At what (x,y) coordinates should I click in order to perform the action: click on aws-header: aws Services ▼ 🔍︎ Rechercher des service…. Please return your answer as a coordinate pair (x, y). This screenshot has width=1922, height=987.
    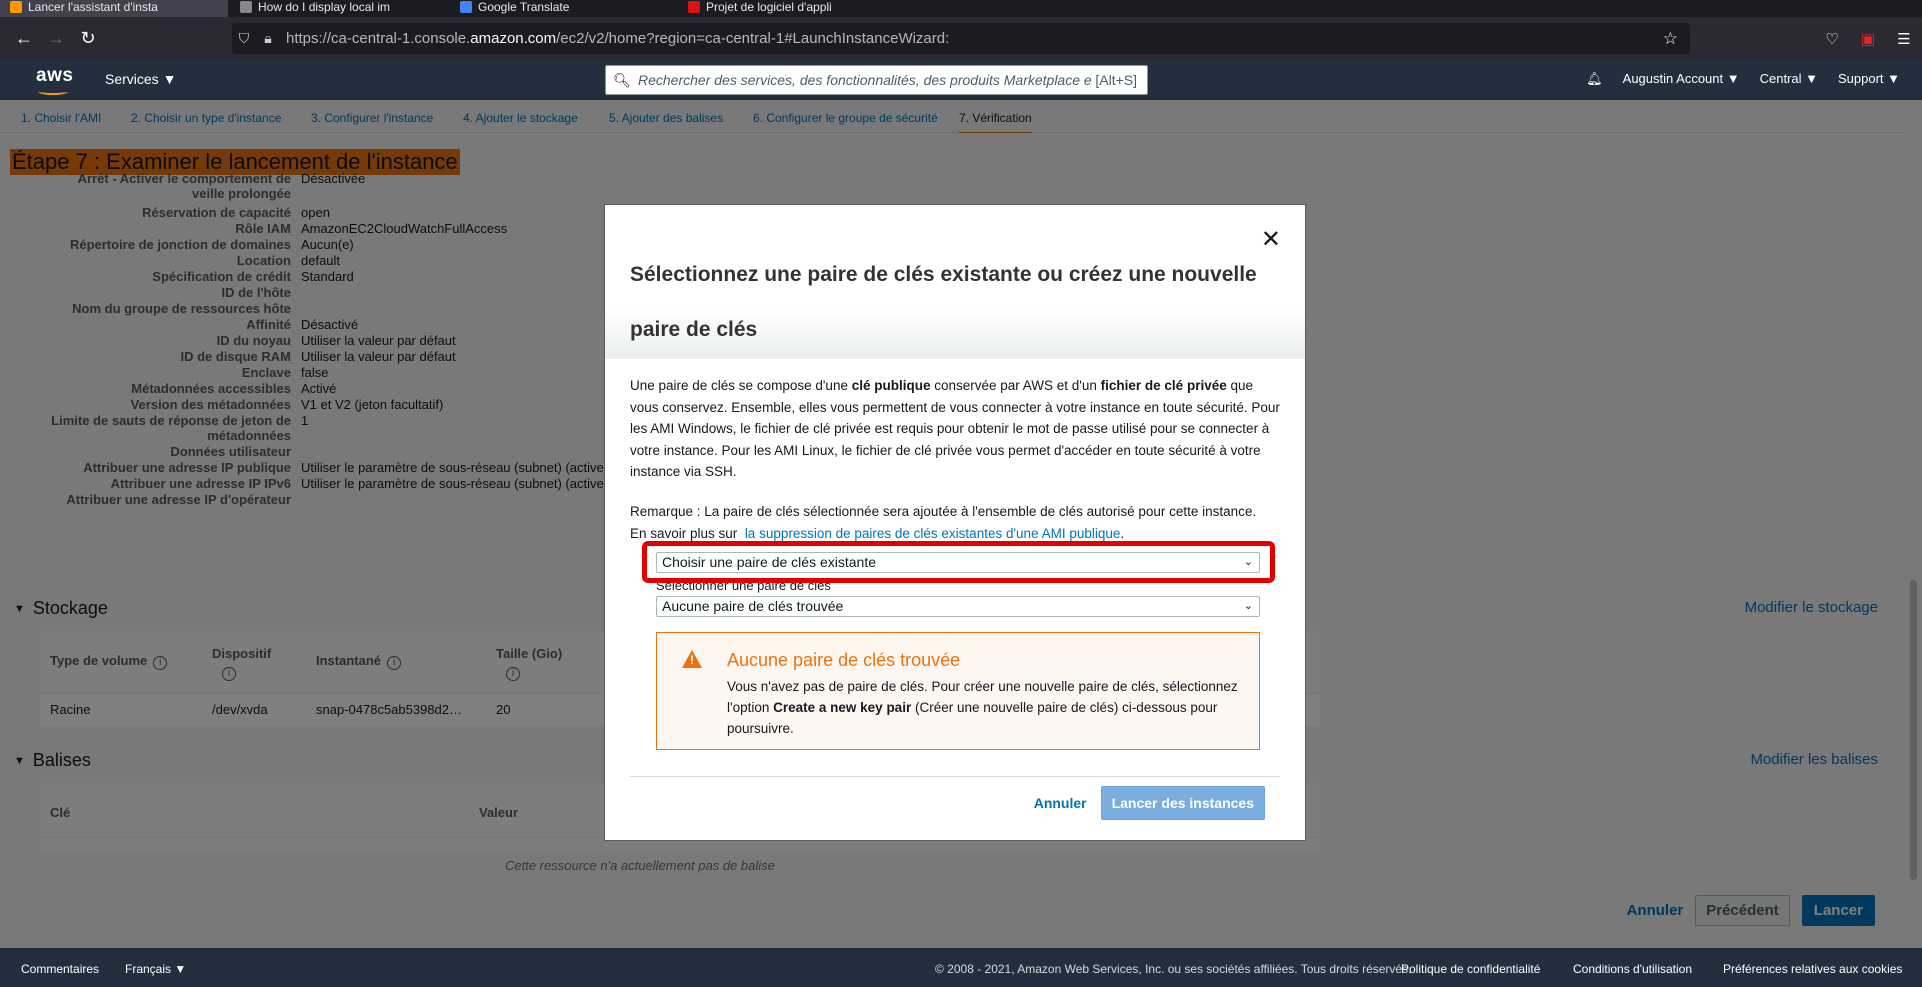
    Looking at the image, I should click on (961, 80).